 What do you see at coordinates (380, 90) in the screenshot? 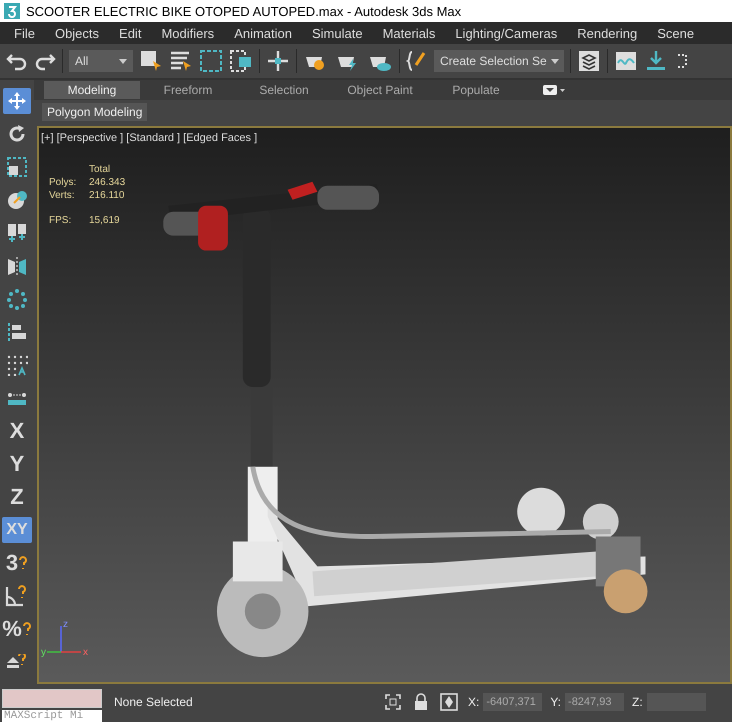
I see `ribbon-tab: Object Paint` at bounding box center [380, 90].